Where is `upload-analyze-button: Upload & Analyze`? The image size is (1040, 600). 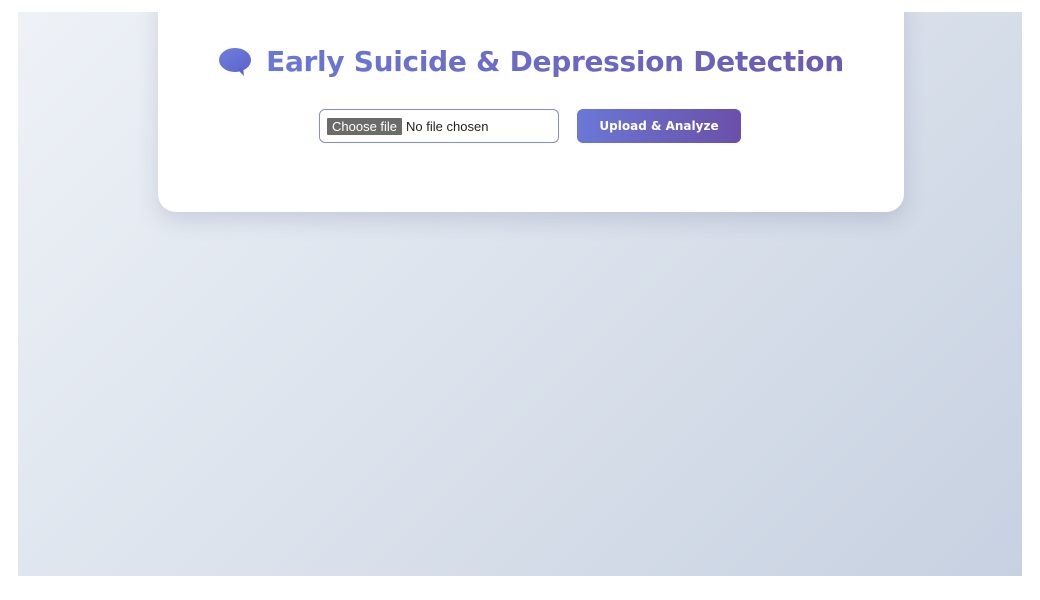 upload-analyze-button: Upload & Analyze is located at coordinates (659, 126).